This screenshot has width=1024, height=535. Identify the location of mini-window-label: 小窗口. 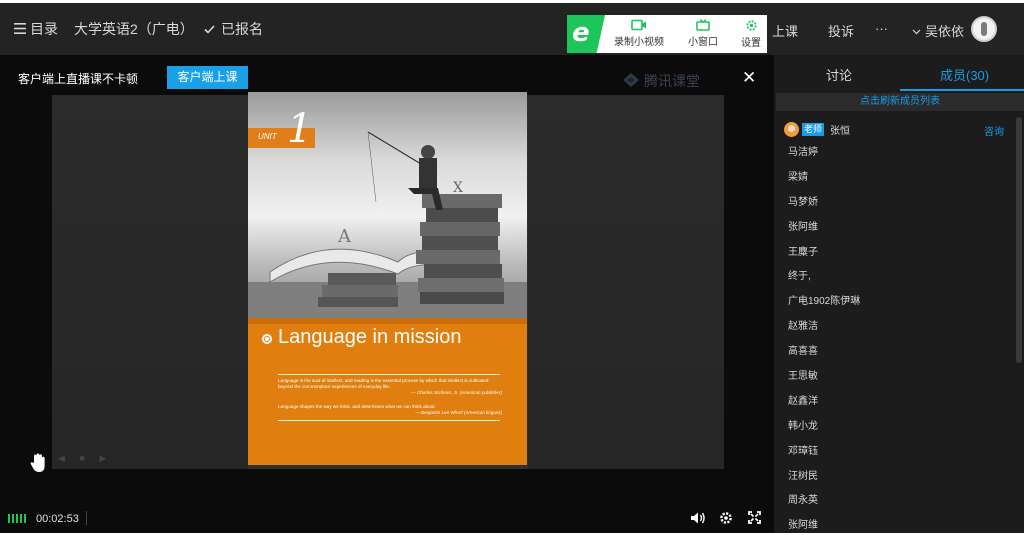
(703, 42).